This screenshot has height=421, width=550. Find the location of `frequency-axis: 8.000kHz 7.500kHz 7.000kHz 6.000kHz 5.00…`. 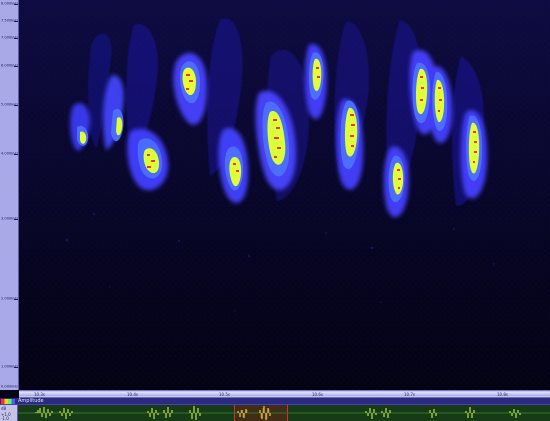

frequency-axis: 8.000kHz 7.500kHz 7.000kHz 6.000kHz 5.00… is located at coordinates (9, 195).